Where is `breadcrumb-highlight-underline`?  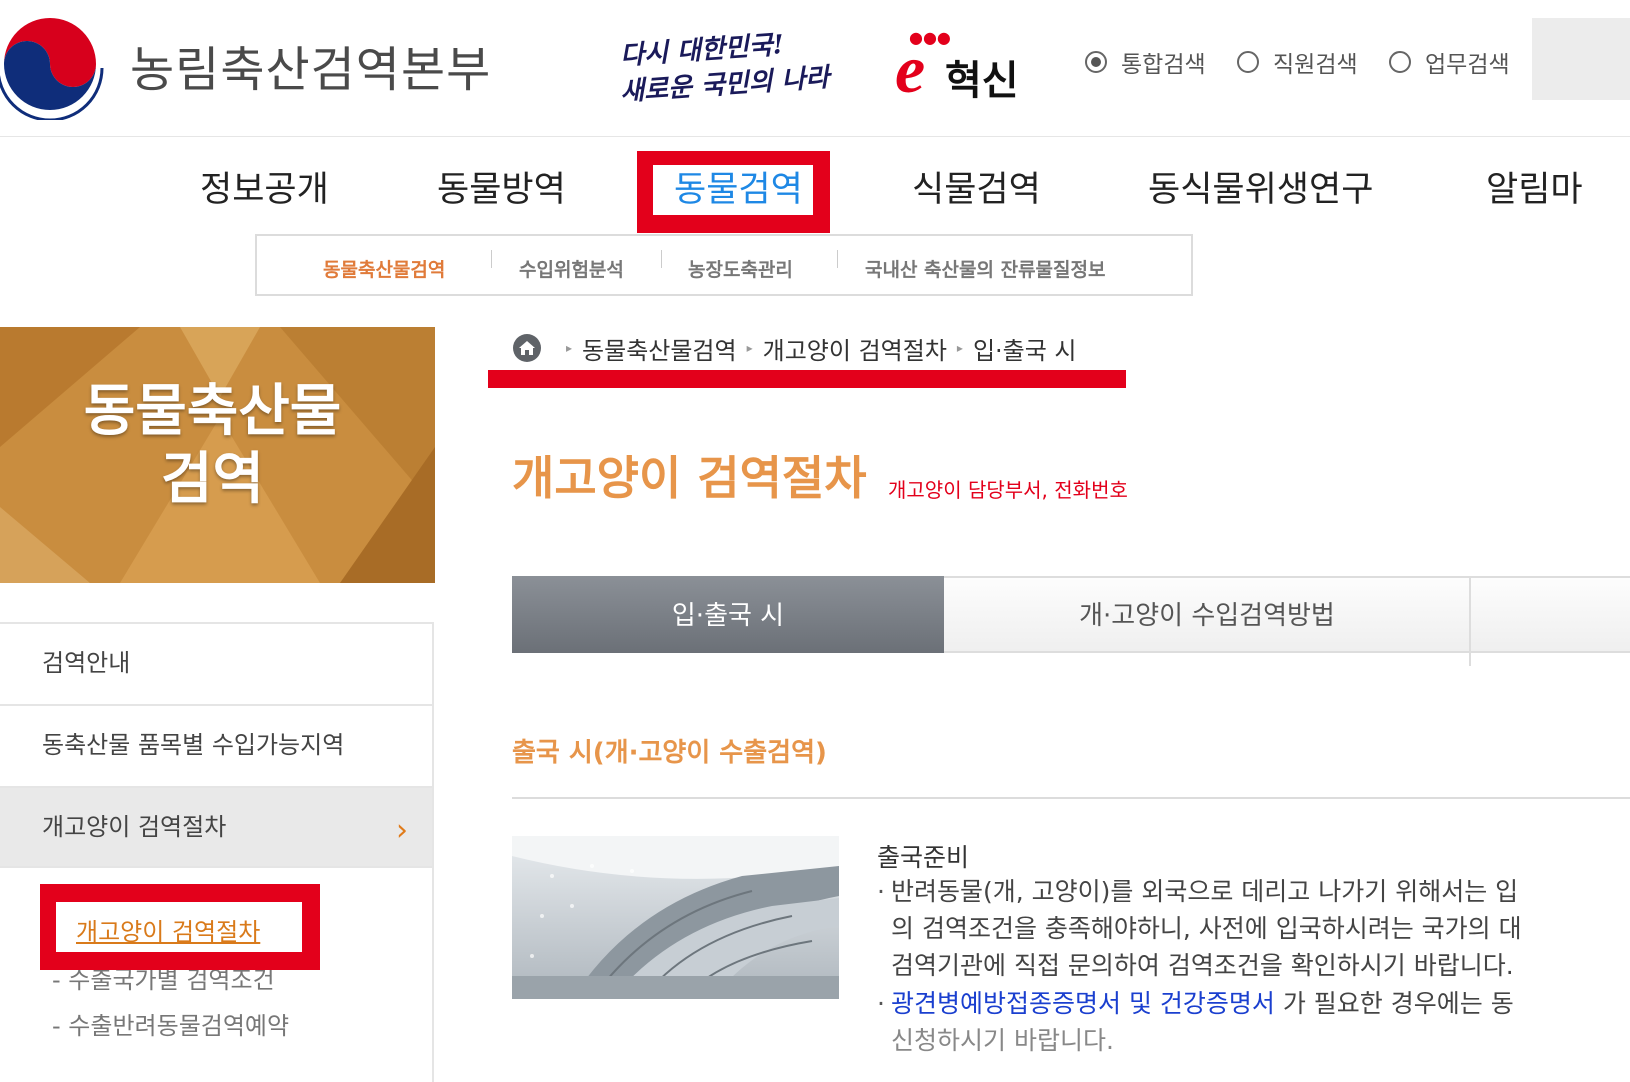
breadcrumb-highlight-underline is located at coordinates (807, 379).